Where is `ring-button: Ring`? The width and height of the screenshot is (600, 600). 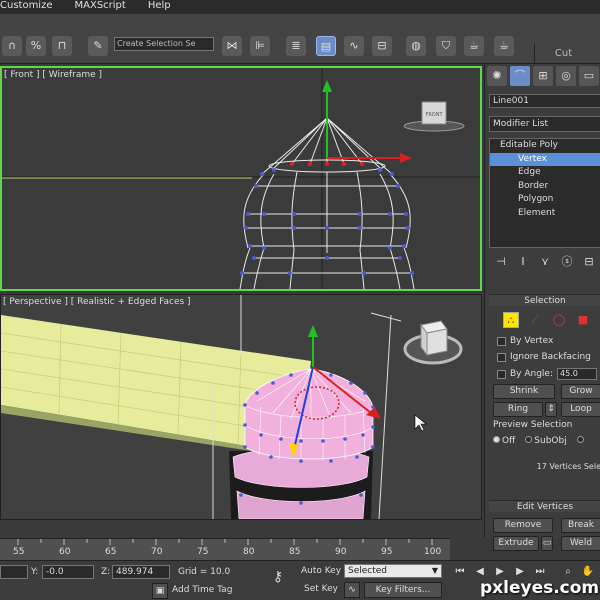 ring-button: Ring is located at coordinates (518, 409).